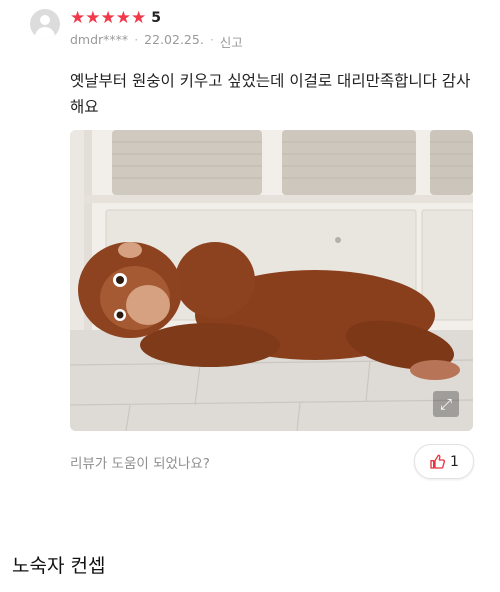  I want to click on like-button: 1, so click(444, 461).